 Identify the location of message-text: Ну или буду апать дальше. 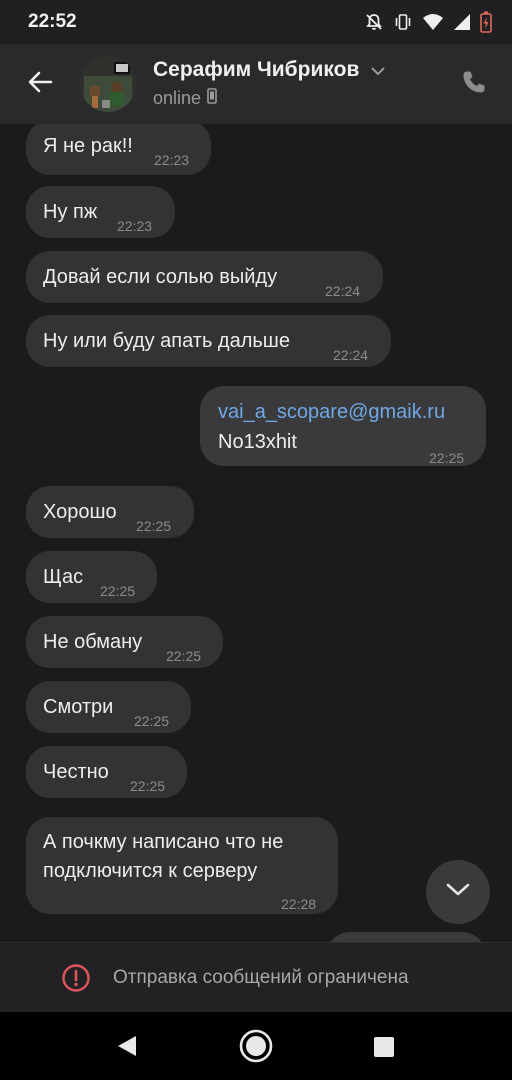
(166, 341).